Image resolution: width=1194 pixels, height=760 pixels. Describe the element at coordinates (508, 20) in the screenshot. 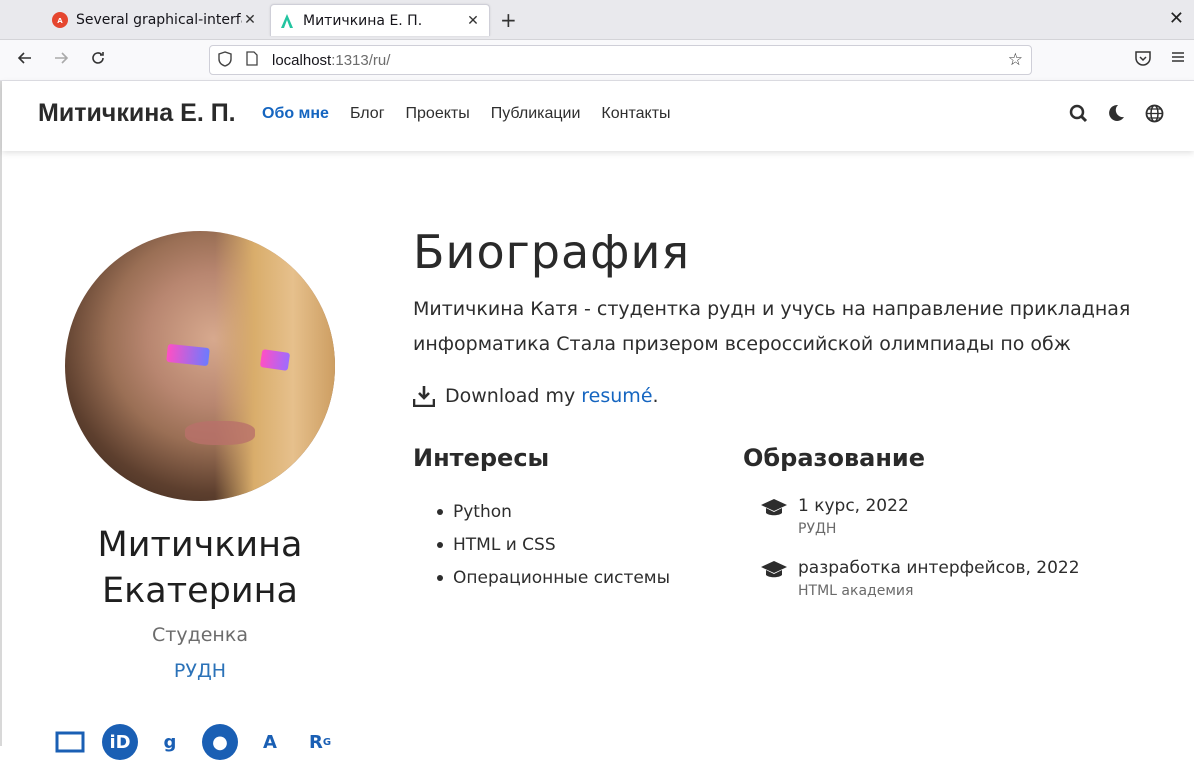

I see `new-tab-icon: +` at that location.